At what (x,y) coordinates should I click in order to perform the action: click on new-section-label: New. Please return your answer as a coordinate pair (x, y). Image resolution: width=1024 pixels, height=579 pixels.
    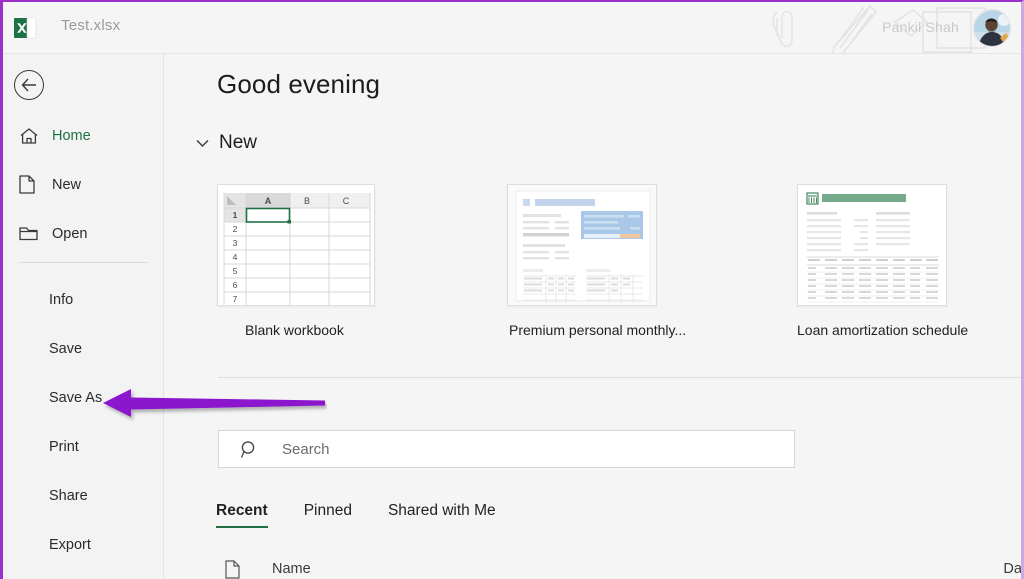
    Looking at the image, I should click on (238, 142).